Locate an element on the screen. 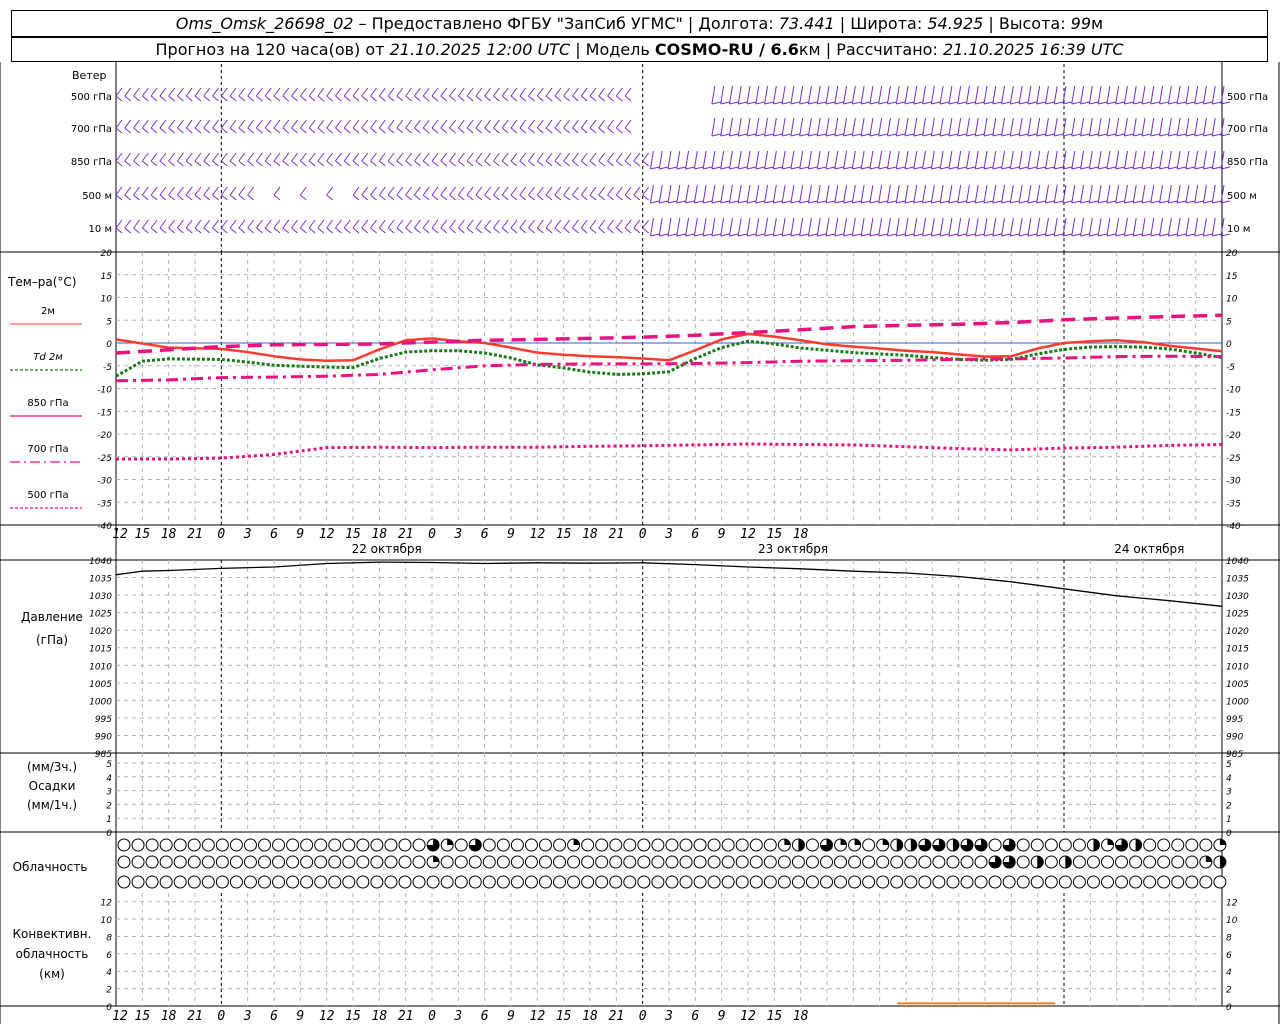 The width and height of the screenshot is (1280, 1024). hour-label: 15 is located at coordinates (353, 534).